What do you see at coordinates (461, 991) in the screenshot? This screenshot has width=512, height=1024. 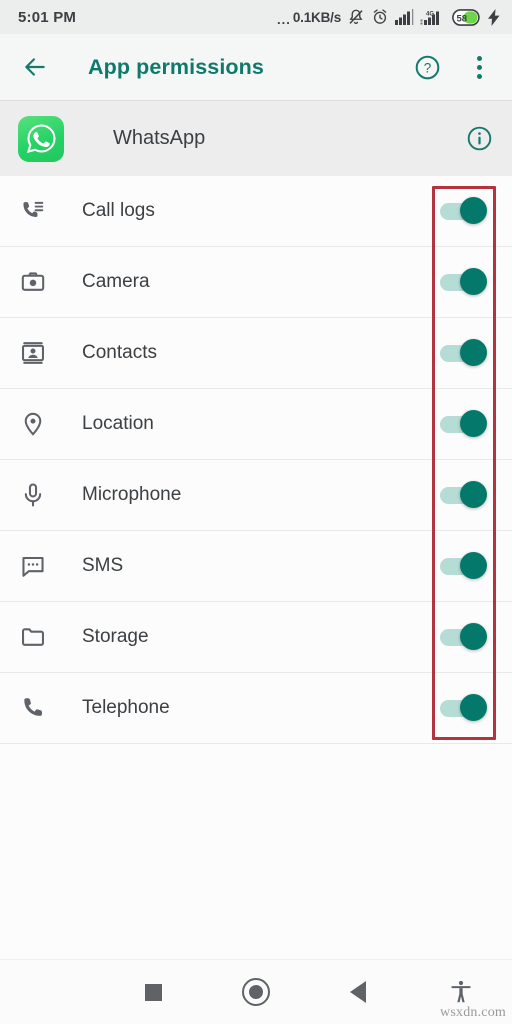 I see `accessibility-icon` at bounding box center [461, 991].